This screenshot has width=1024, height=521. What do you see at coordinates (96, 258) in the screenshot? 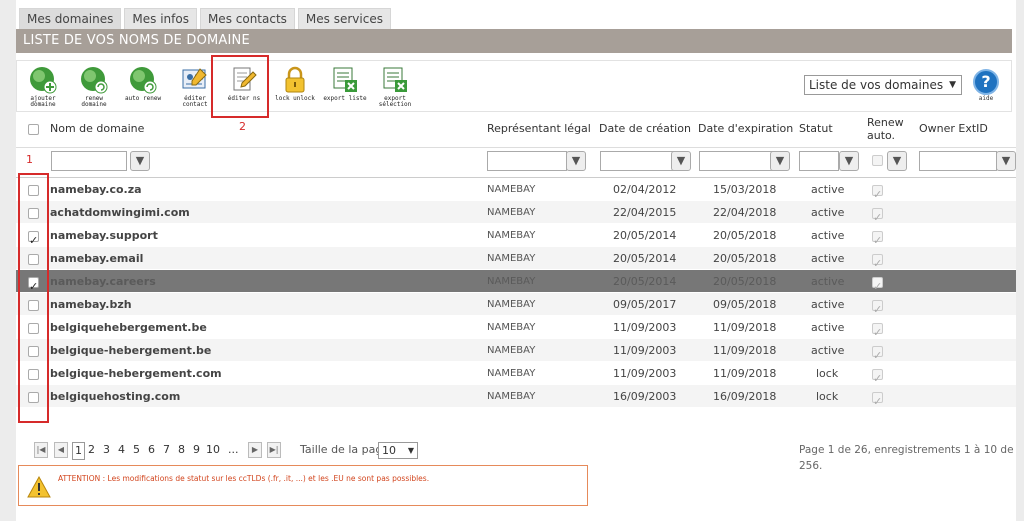
I see `domain-name: namebay.email` at bounding box center [96, 258].